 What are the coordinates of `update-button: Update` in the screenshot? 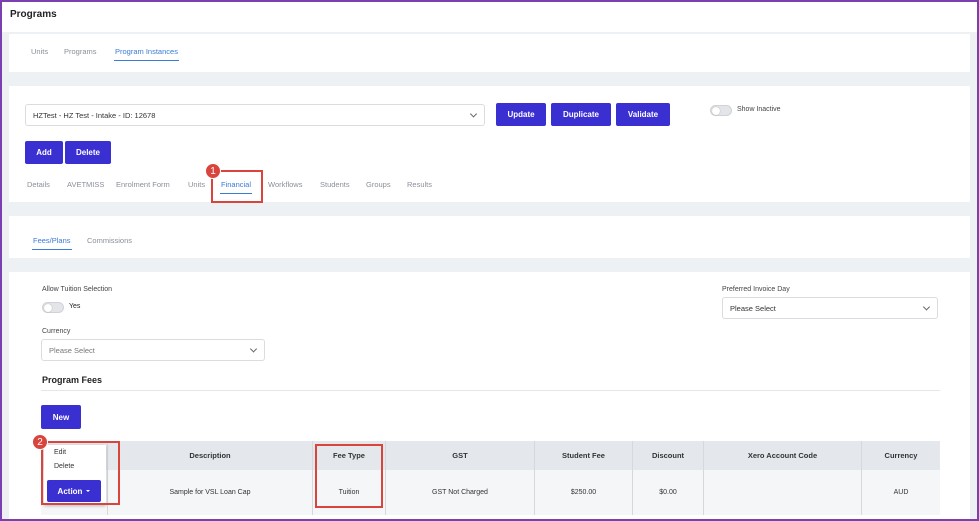 It's located at (521, 114).